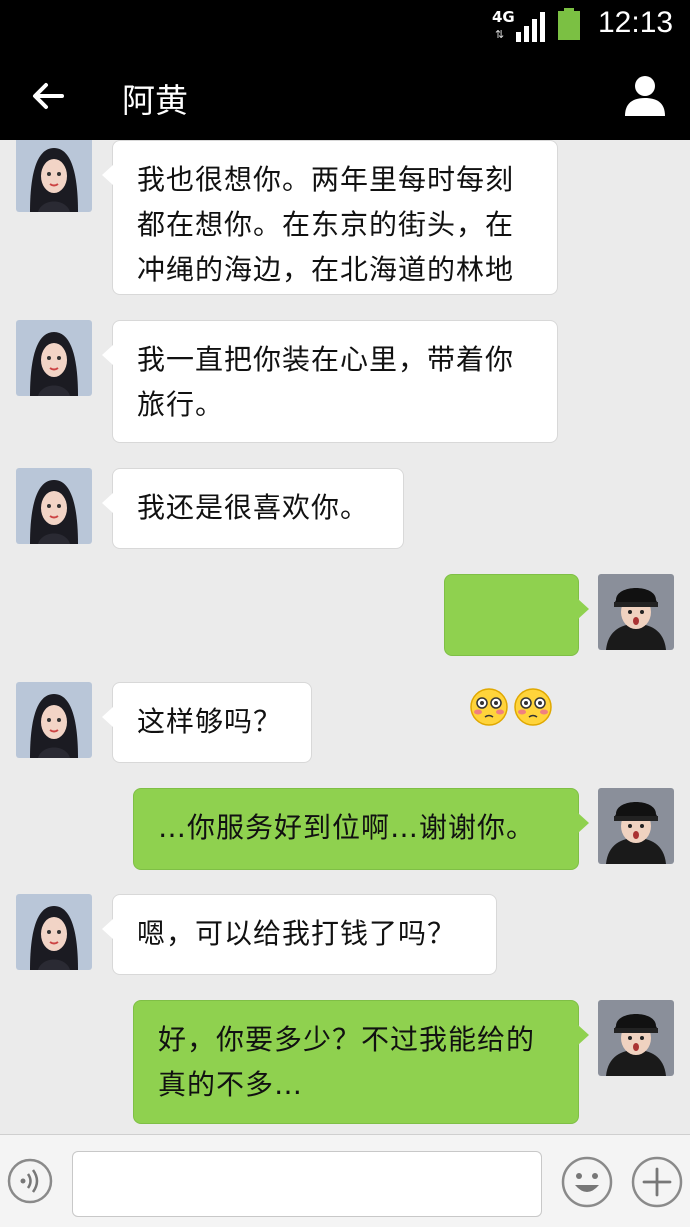 This screenshot has height=1227, width=690. I want to click on message-input-bar, so click(345, 1180).